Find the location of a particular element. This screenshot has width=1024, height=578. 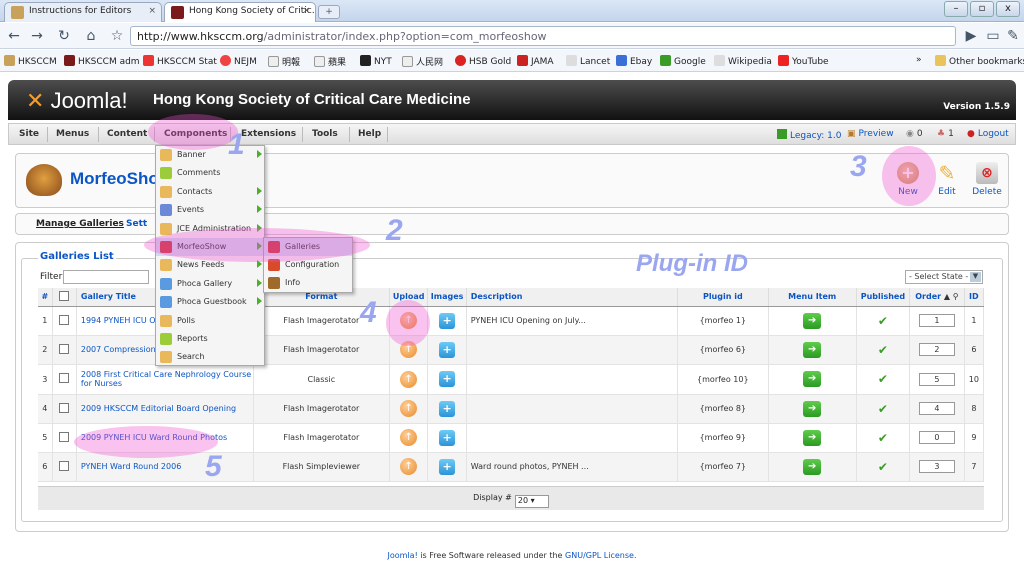

bookmark-item: Wikipedia is located at coordinates (743, 61).